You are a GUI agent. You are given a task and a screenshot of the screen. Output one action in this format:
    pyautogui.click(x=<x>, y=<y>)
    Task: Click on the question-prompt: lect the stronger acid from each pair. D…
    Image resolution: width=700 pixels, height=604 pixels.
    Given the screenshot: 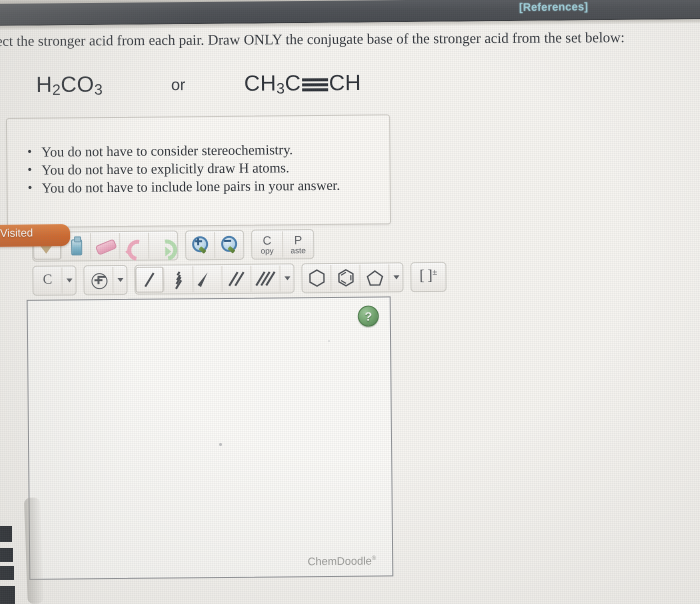 What is the action you would take?
    pyautogui.click(x=312, y=40)
    